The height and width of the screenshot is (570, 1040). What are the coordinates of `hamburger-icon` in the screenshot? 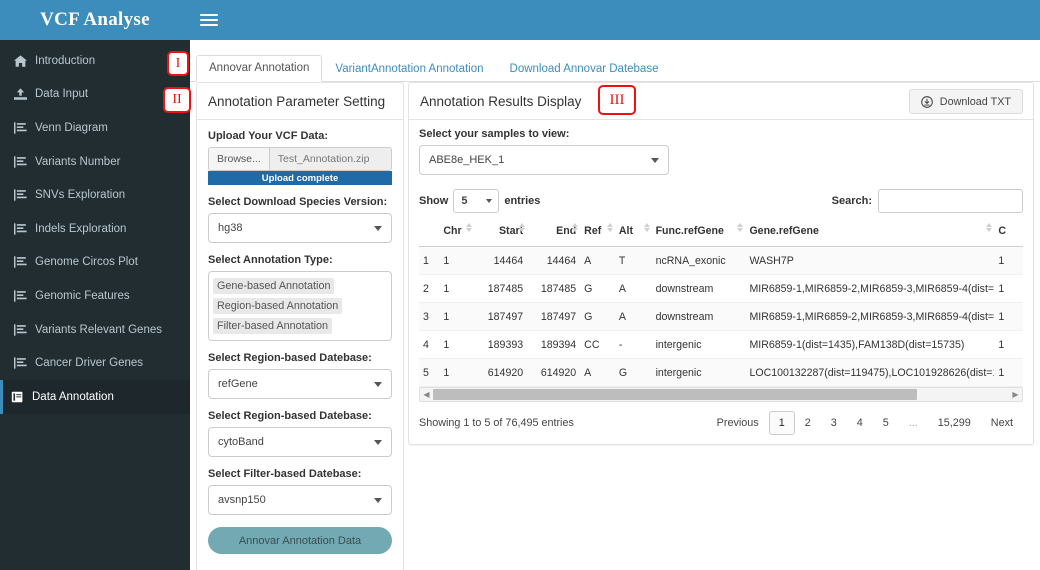 It's located at (209, 20).